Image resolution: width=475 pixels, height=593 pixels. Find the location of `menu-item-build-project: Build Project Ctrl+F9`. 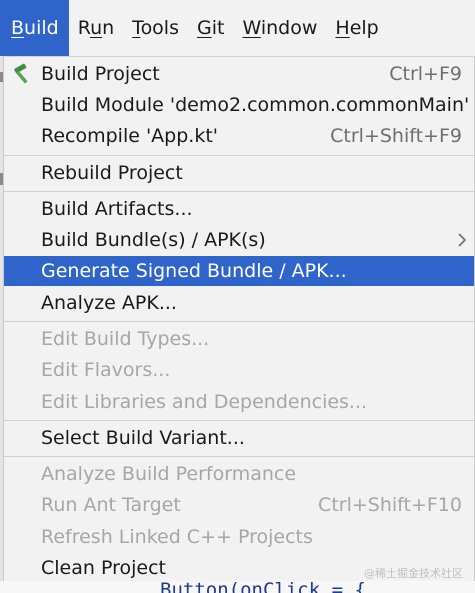

menu-item-build-project: Build Project Ctrl+F9 is located at coordinates (239, 74).